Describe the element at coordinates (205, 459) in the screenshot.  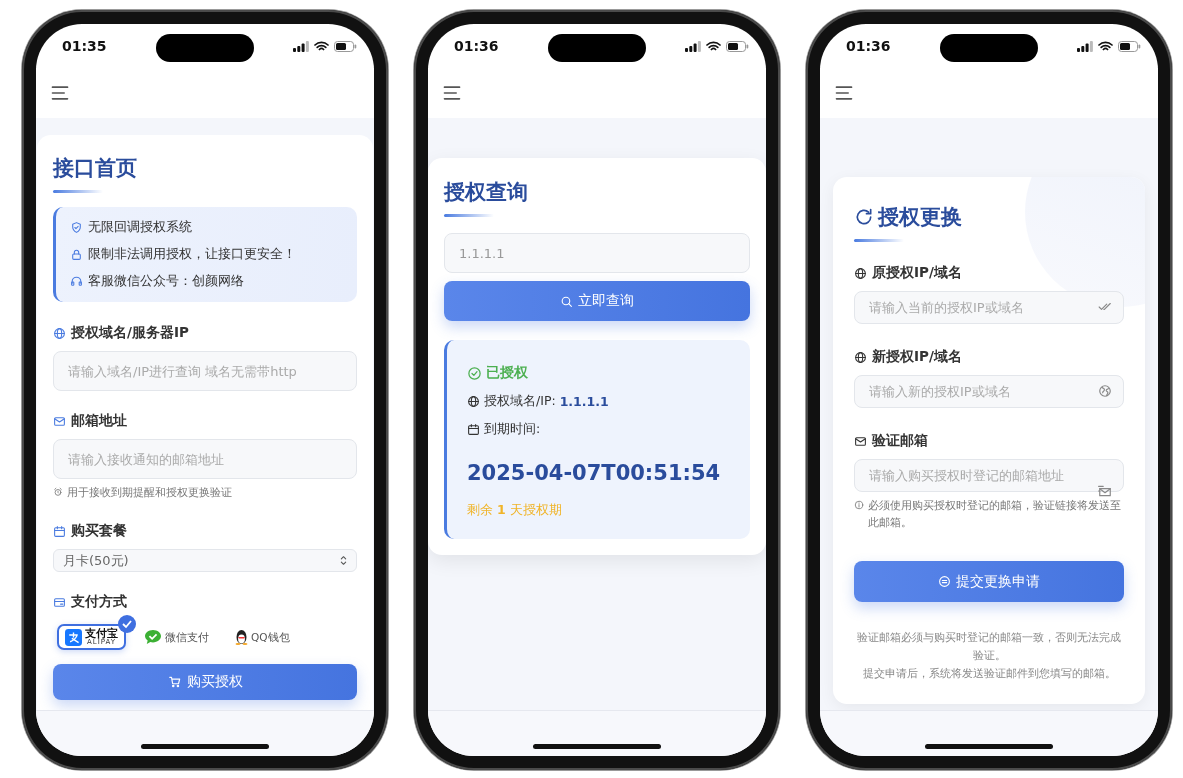
I see `input-field: 请输入接收通知的邮箱地址` at that location.